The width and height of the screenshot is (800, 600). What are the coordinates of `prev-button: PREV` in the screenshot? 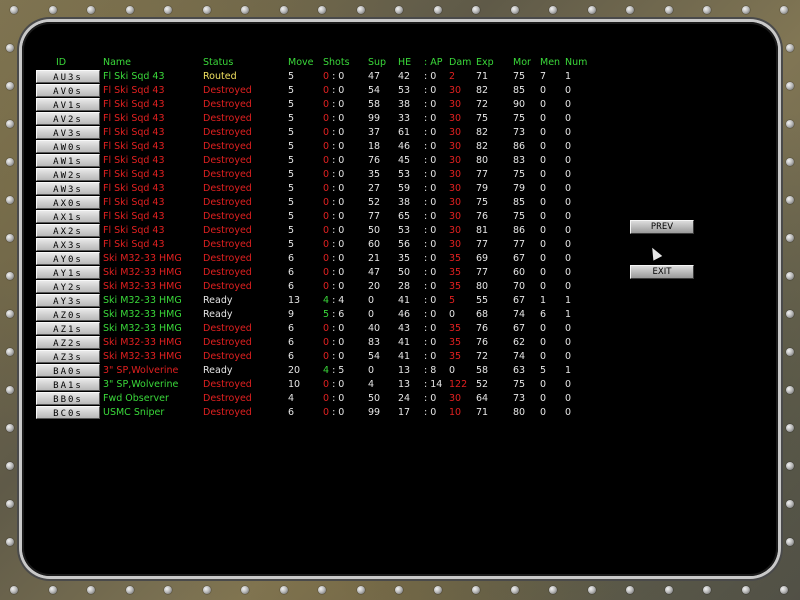 It's located at (662, 227).